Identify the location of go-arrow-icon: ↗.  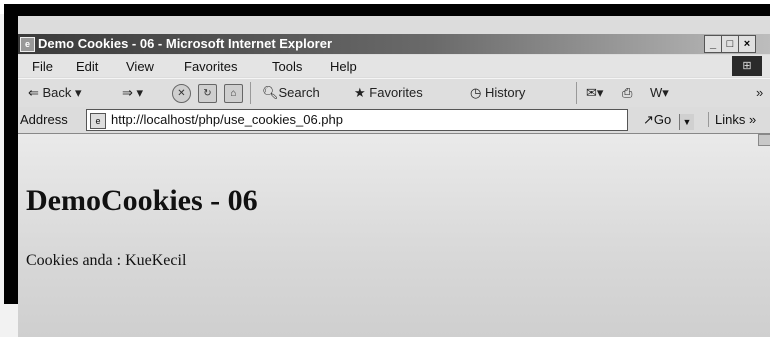
(648, 119).